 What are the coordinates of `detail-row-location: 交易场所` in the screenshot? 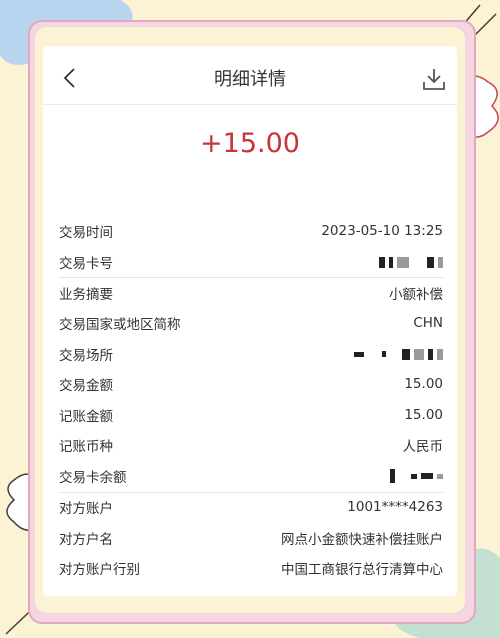 It's located at (251, 354).